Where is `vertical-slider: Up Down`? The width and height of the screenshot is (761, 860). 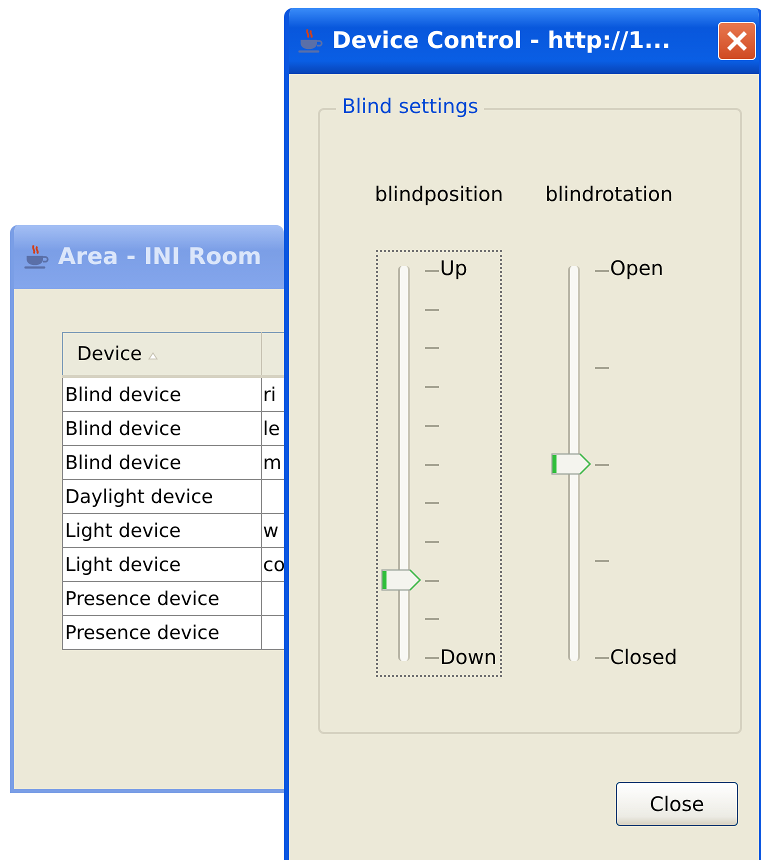
vertical-slider: Up Down is located at coordinates (439, 463).